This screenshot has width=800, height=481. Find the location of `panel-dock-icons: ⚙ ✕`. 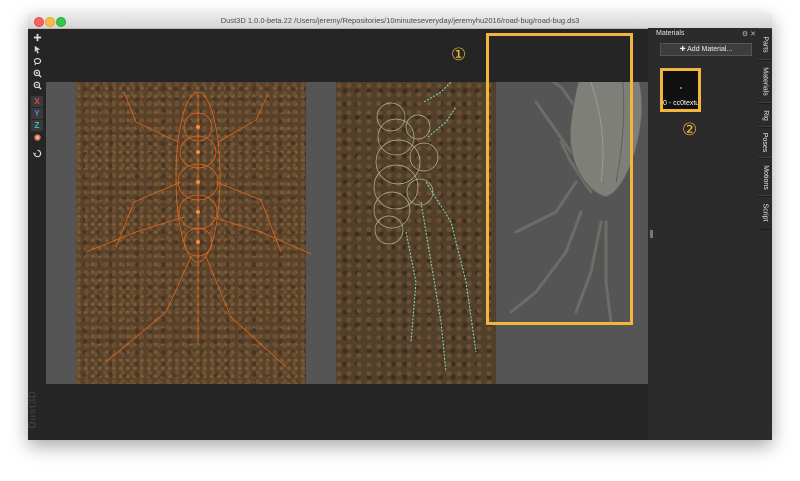

panel-dock-icons: ⚙ ✕ is located at coordinates (749, 34).